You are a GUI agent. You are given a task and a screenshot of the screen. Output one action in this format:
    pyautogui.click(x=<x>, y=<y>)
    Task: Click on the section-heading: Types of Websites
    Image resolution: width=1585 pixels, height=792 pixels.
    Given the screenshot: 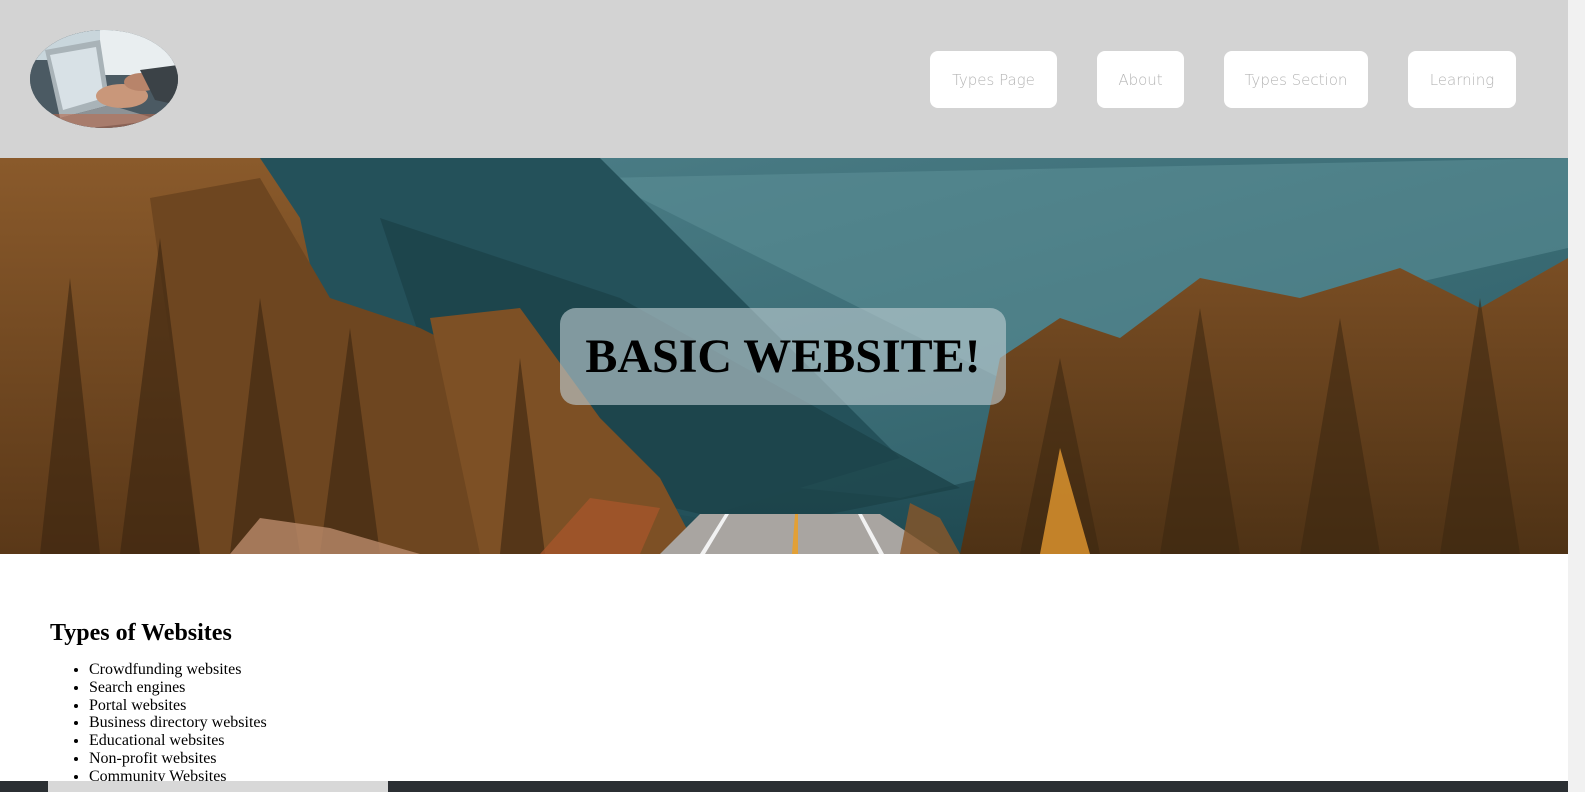 What is the action you would take?
    pyautogui.click(x=141, y=633)
    